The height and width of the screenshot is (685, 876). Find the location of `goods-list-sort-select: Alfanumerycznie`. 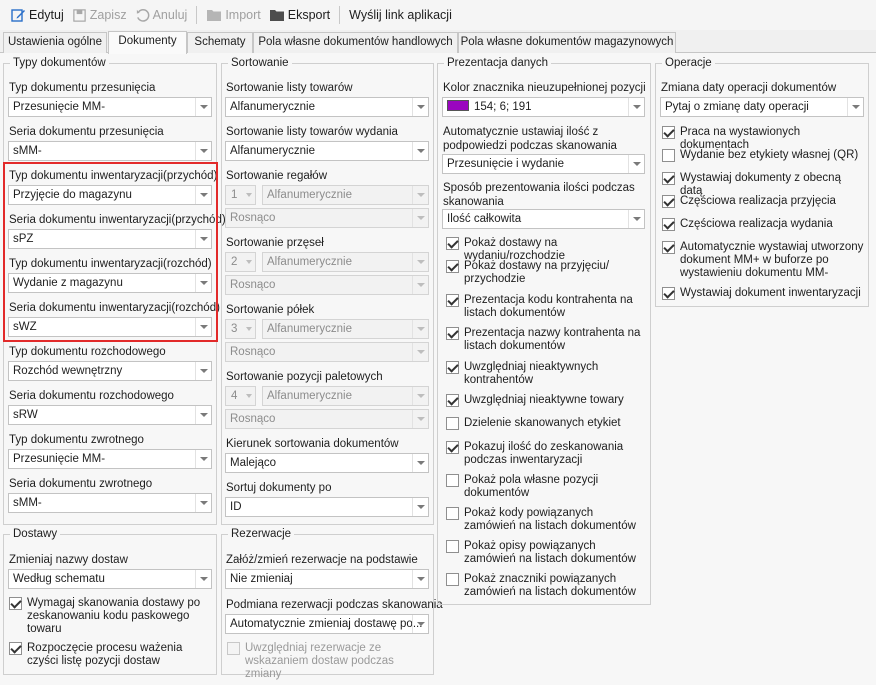

goods-list-sort-select: Alfanumerycznie is located at coordinates (327, 107).